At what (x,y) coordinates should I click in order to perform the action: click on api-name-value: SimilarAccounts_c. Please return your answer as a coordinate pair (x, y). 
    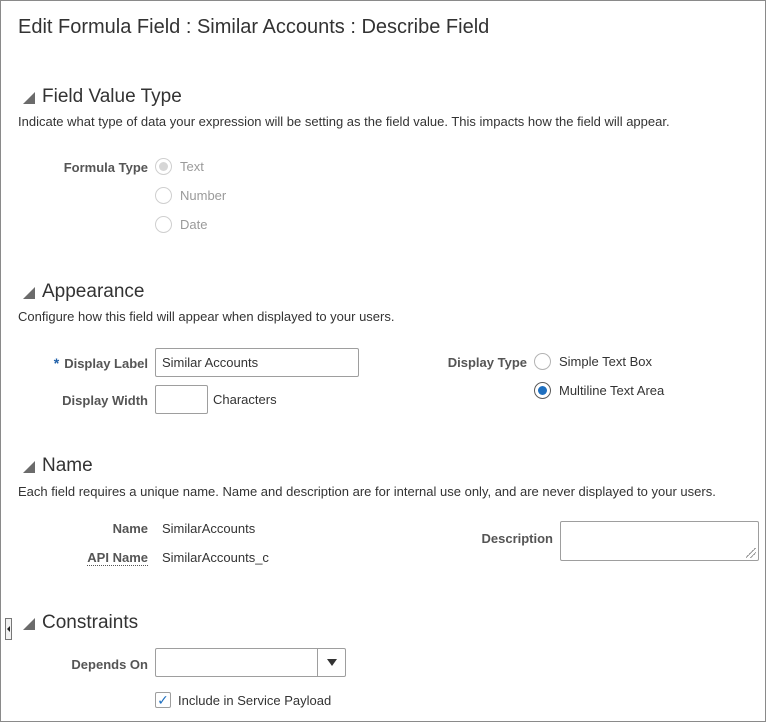
    Looking at the image, I should click on (215, 557).